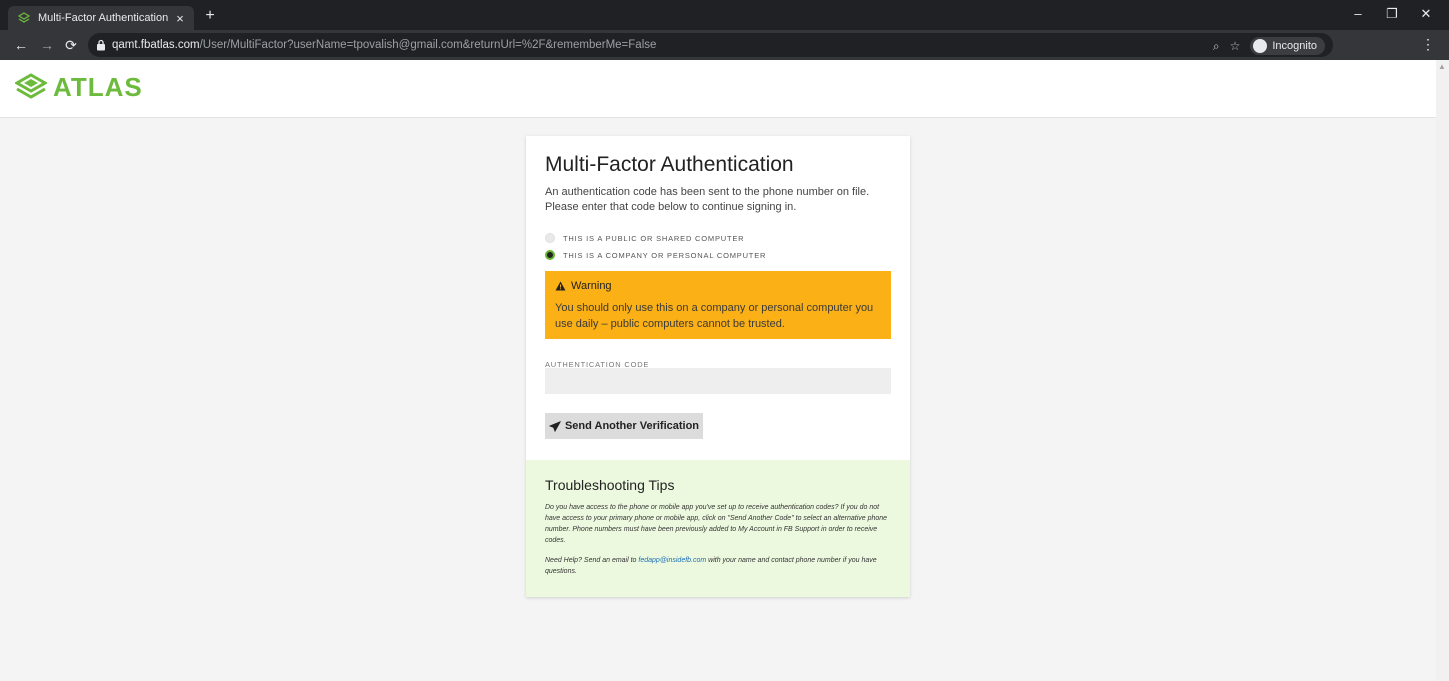 The width and height of the screenshot is (1449, 681). I want to click on send-another-verification-button: Send Another Verification, so click(624, 426).